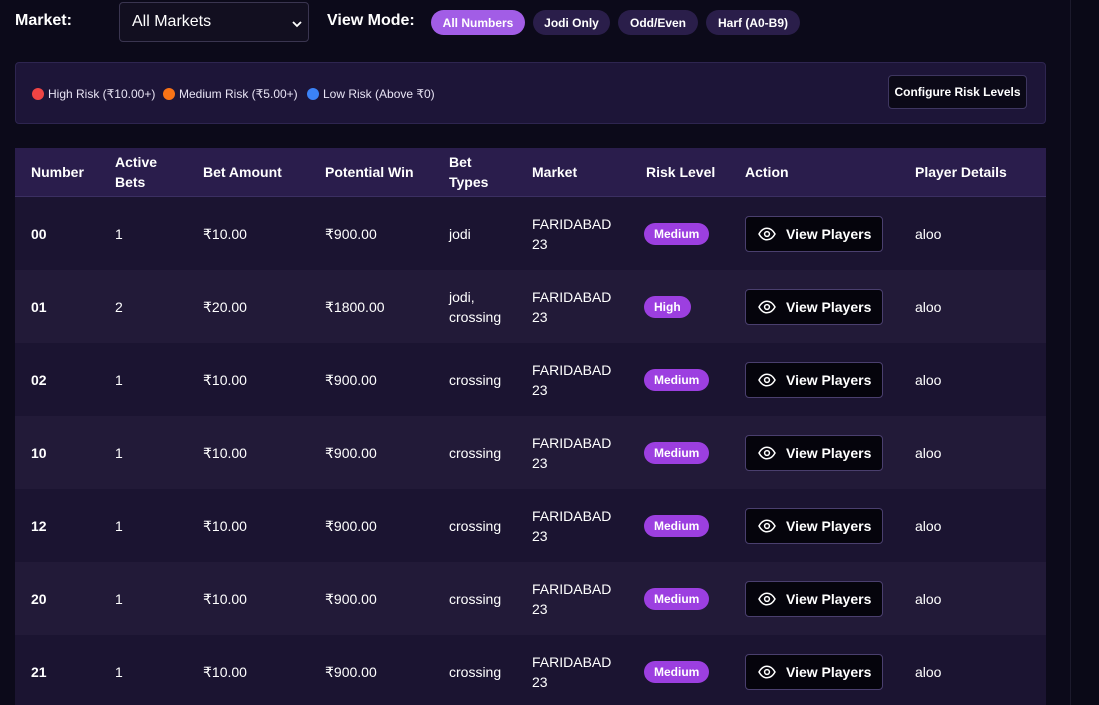 Image resolution: width=1099 pixels, height=705 pixels. Describe the element at coordinates (667, 306) in the screenshot. I see `cell-risk-level: High` at that location.